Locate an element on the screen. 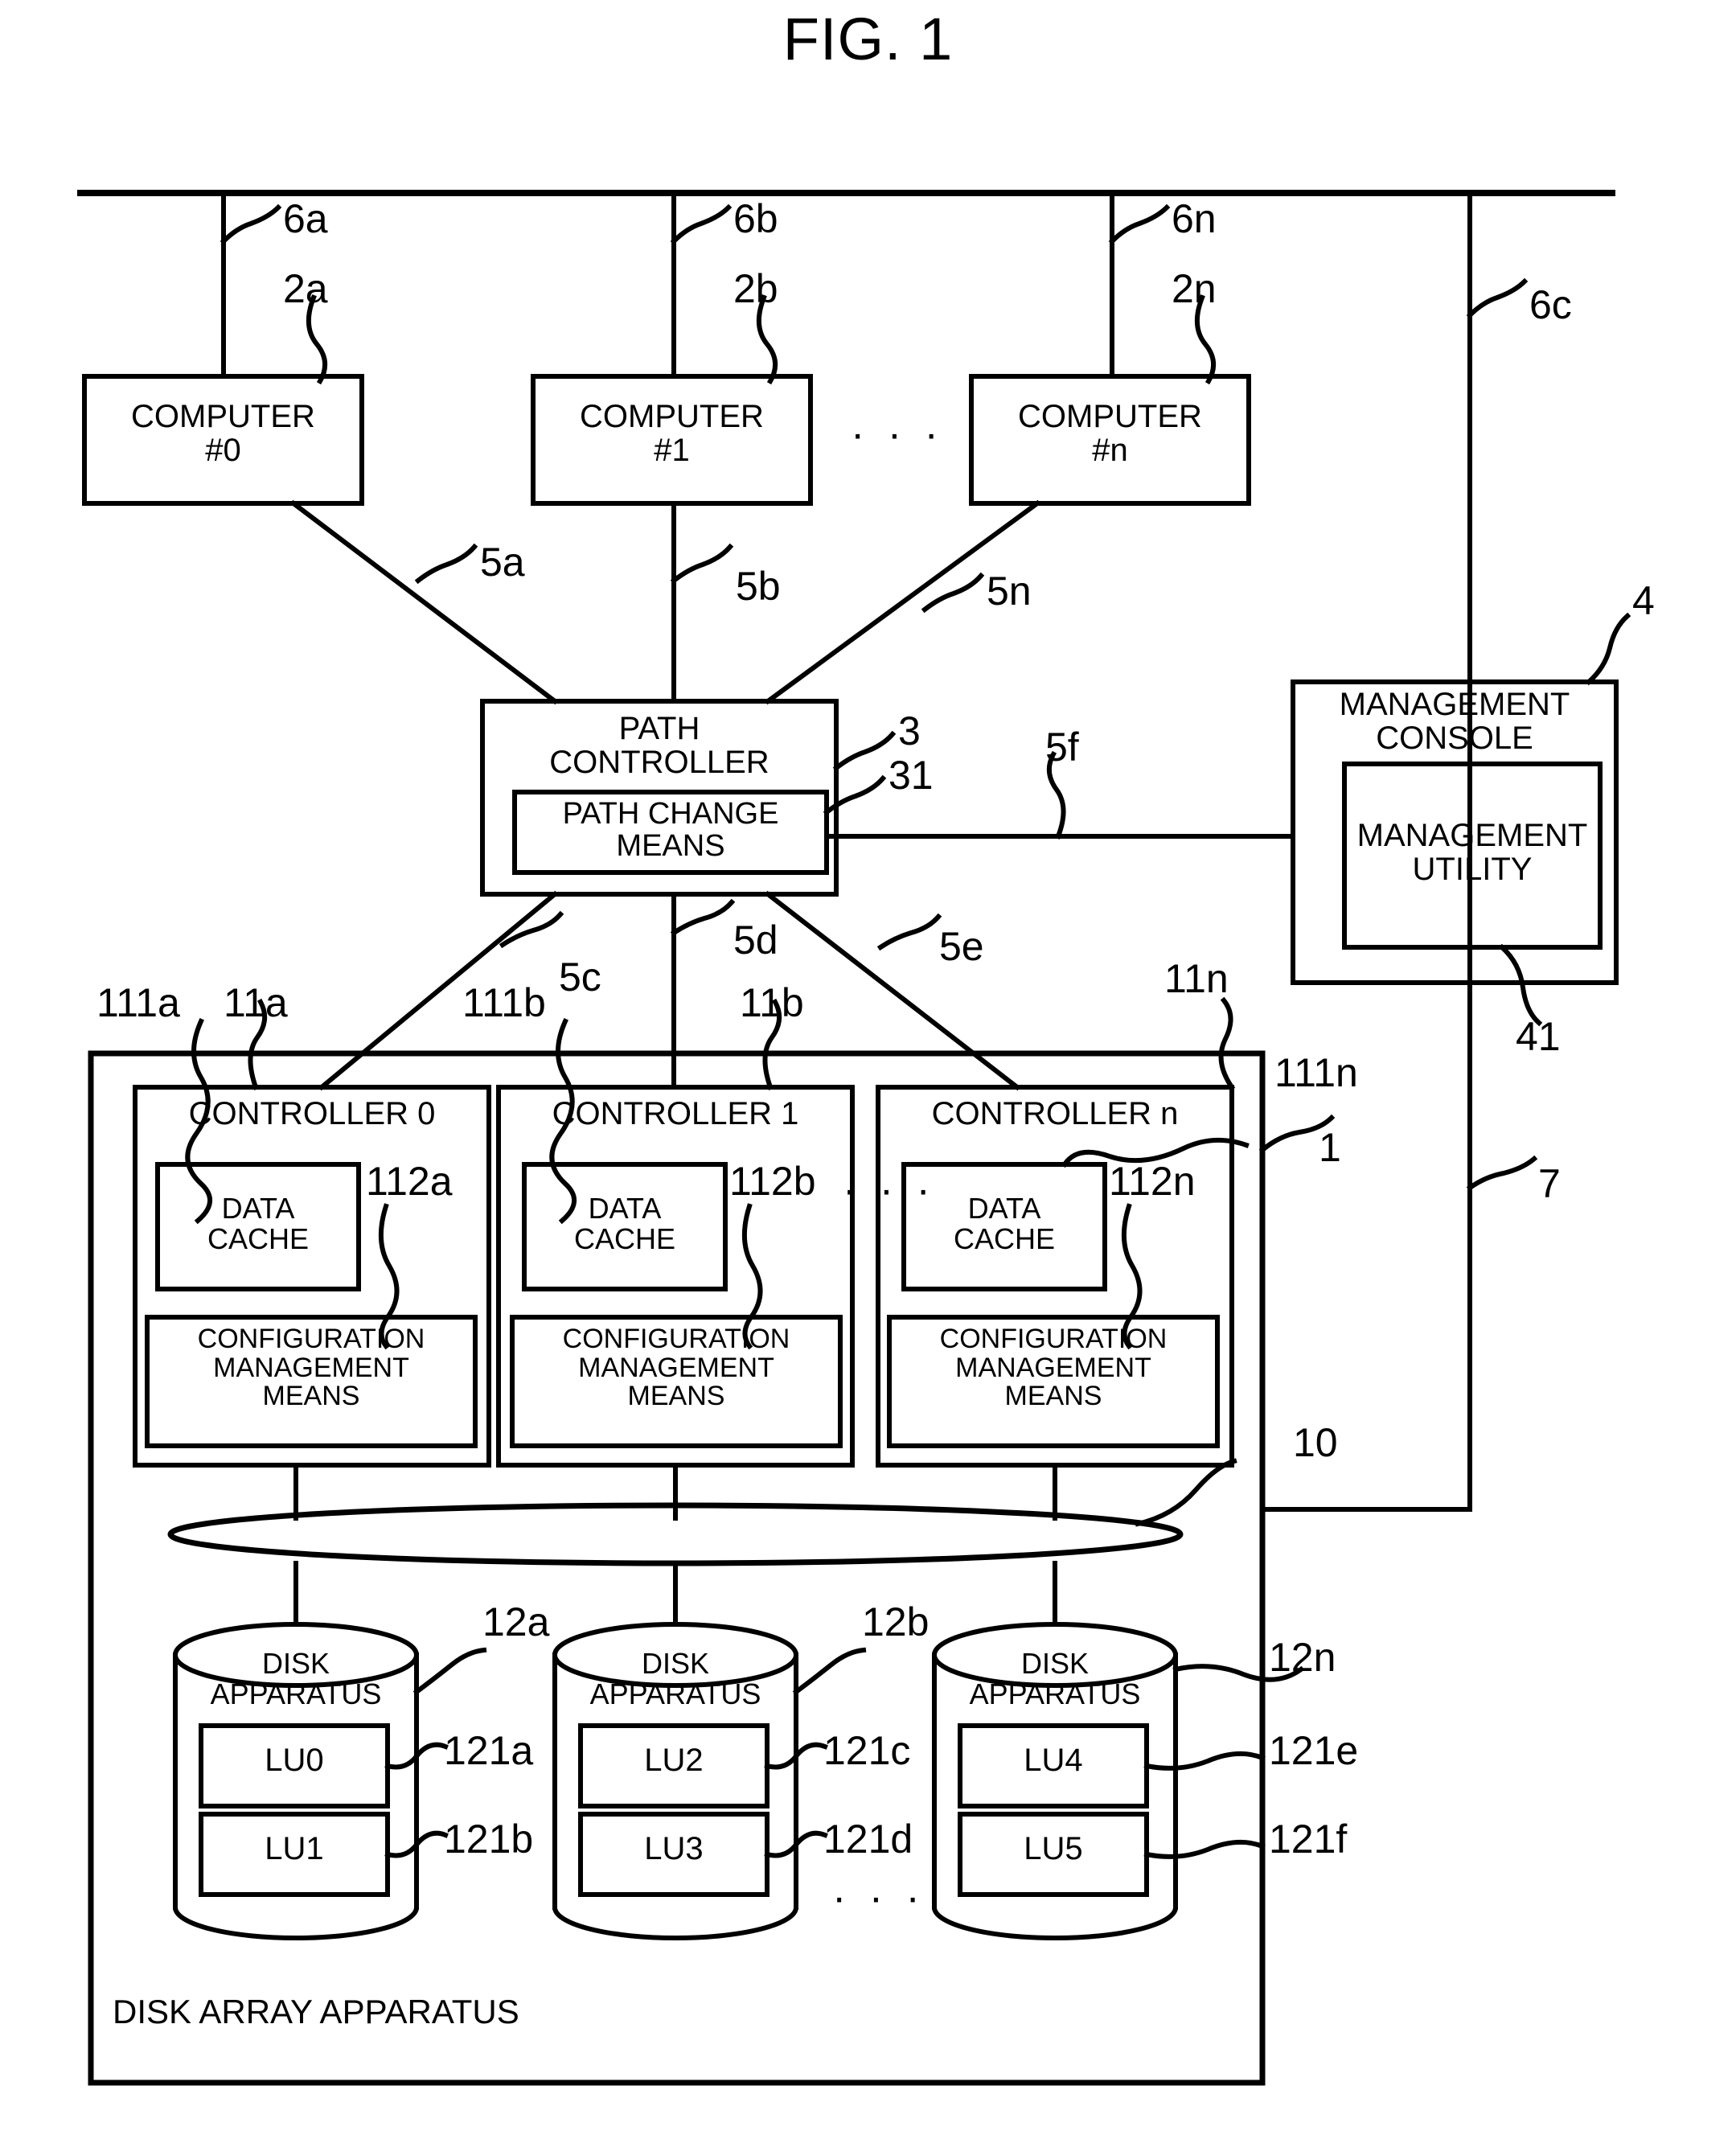  controller-label-0: CONTROLLER 0 is located at coordinates (312, 1113).